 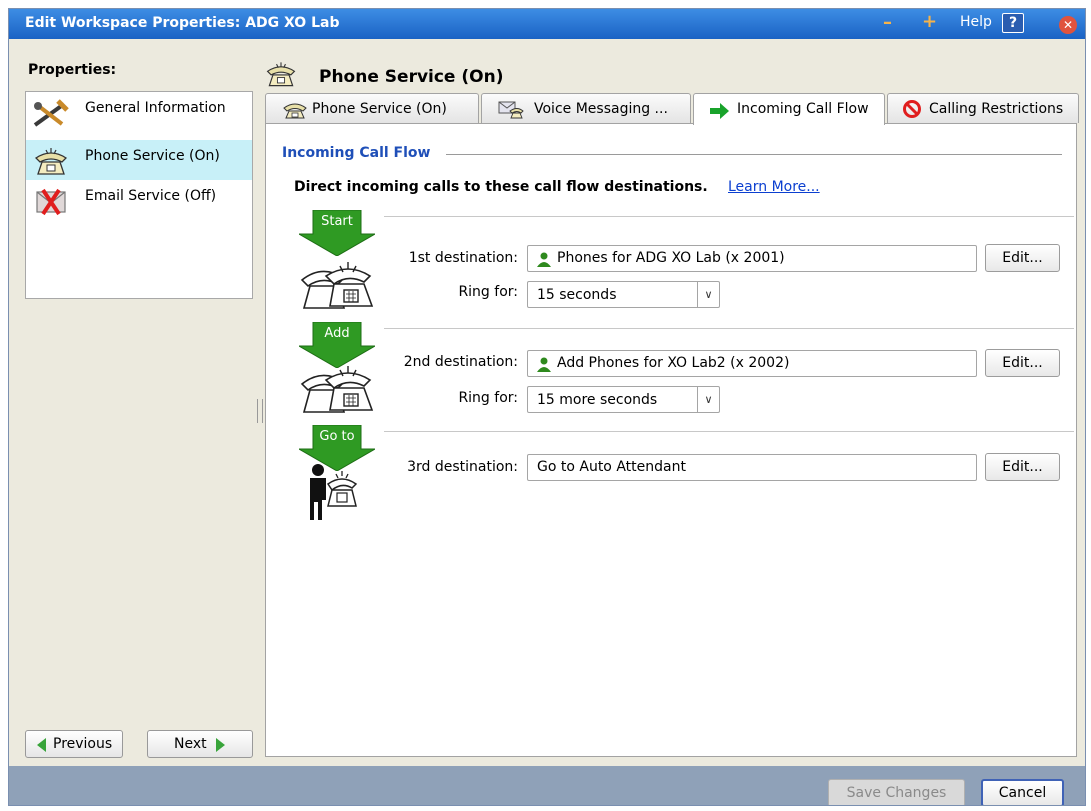 I want to click on minimize-icon: –, so click(x=887, y=22).